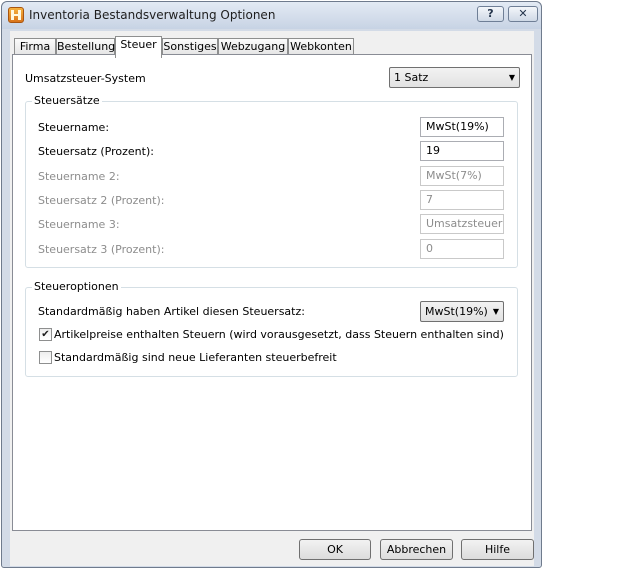 The image size is (640, 570). Describe the element at coordinates (462, 249) in the screenshot. I see `tax-rate-3-field: 0` at that location.